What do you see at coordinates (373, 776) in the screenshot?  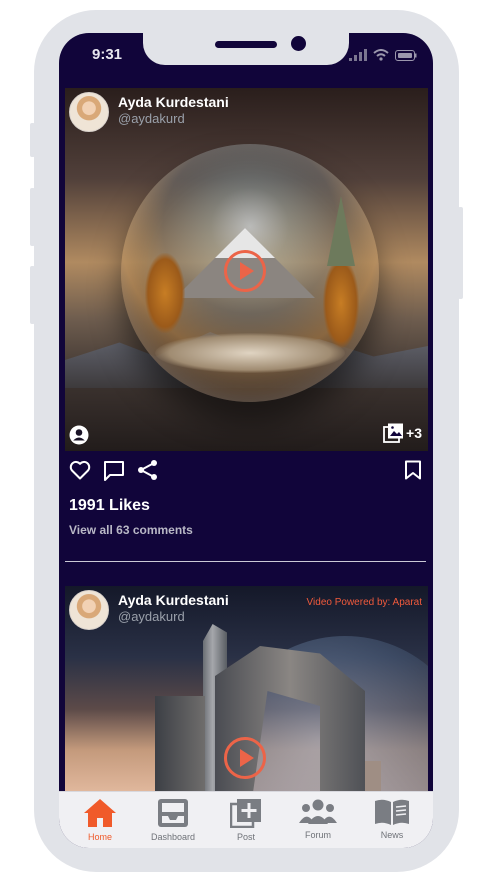 I see `ruin-spire` at bounding box center [373, 776].